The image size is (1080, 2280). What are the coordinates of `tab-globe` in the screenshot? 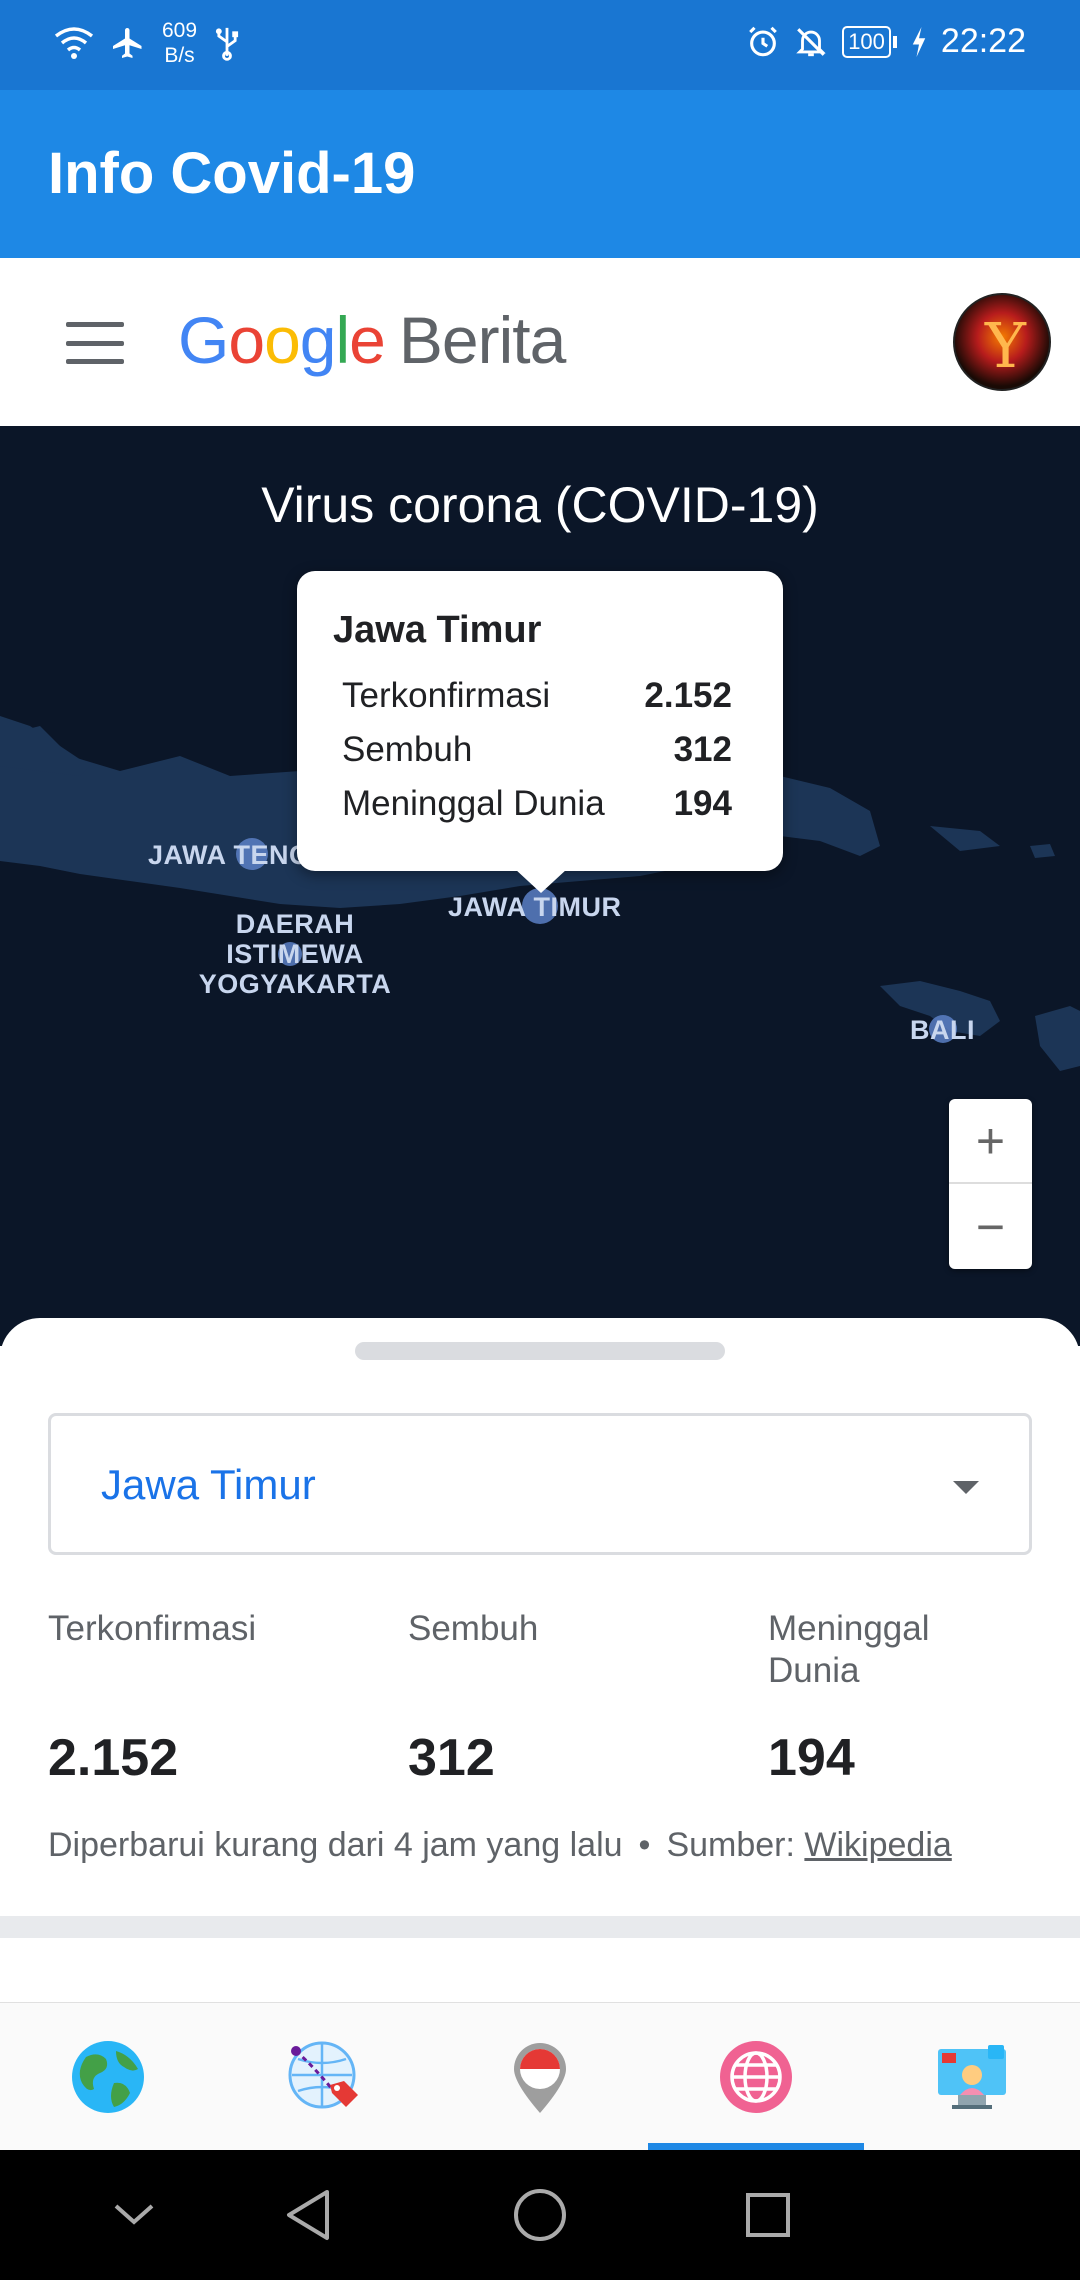 It's located at (108, 2076).